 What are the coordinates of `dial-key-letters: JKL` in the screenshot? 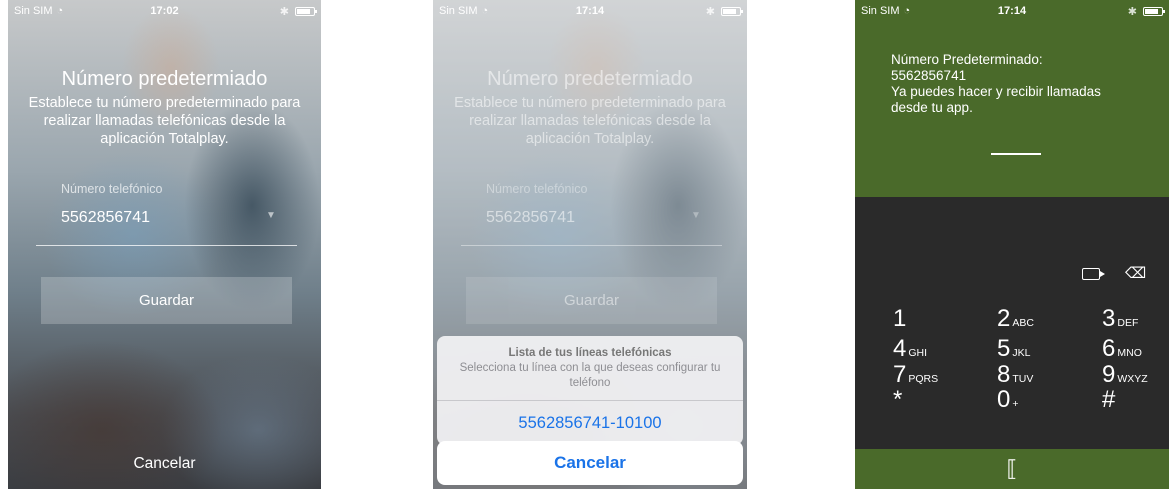 It's located at (1021, 353).